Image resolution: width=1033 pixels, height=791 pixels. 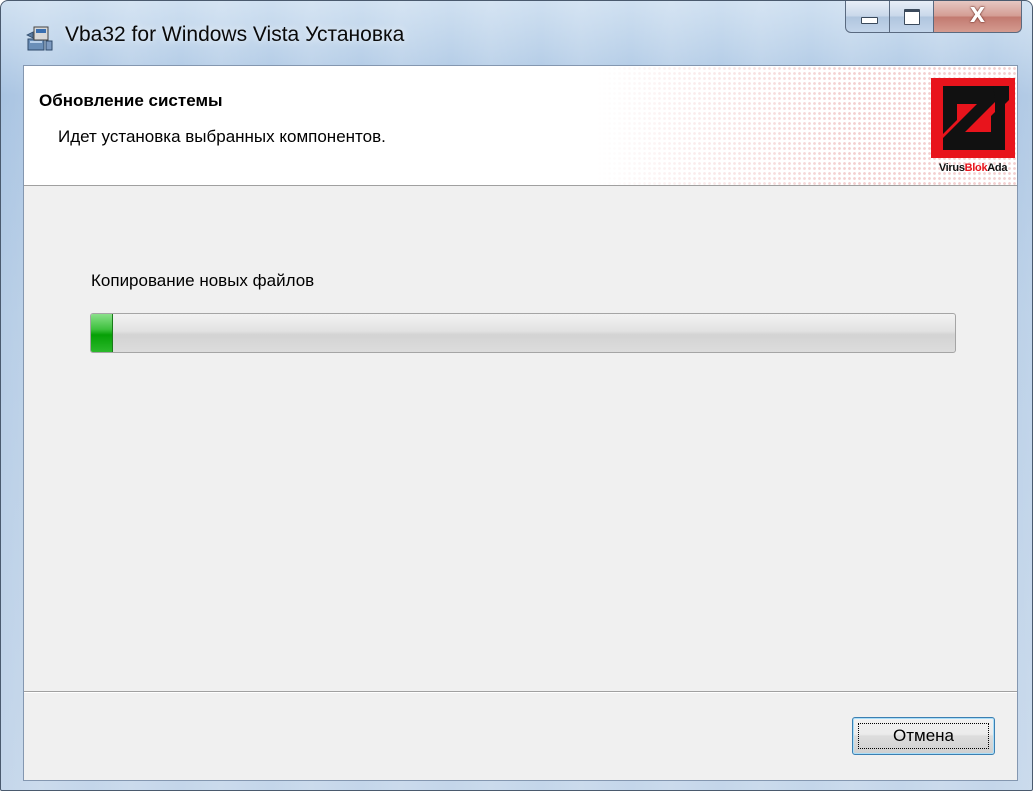 What do you see at coordinates (951, 168) in the screenshot?
I see `logo-text-virus: Virus` at bounding box center [951, 168].